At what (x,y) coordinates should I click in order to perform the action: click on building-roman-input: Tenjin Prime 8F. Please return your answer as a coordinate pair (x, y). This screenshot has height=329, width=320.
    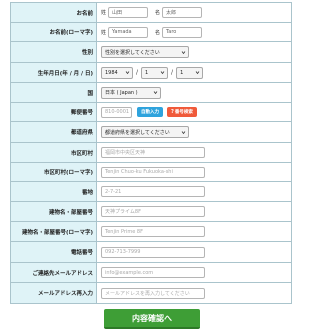
    Looking at the image, I should click on (153, 231).